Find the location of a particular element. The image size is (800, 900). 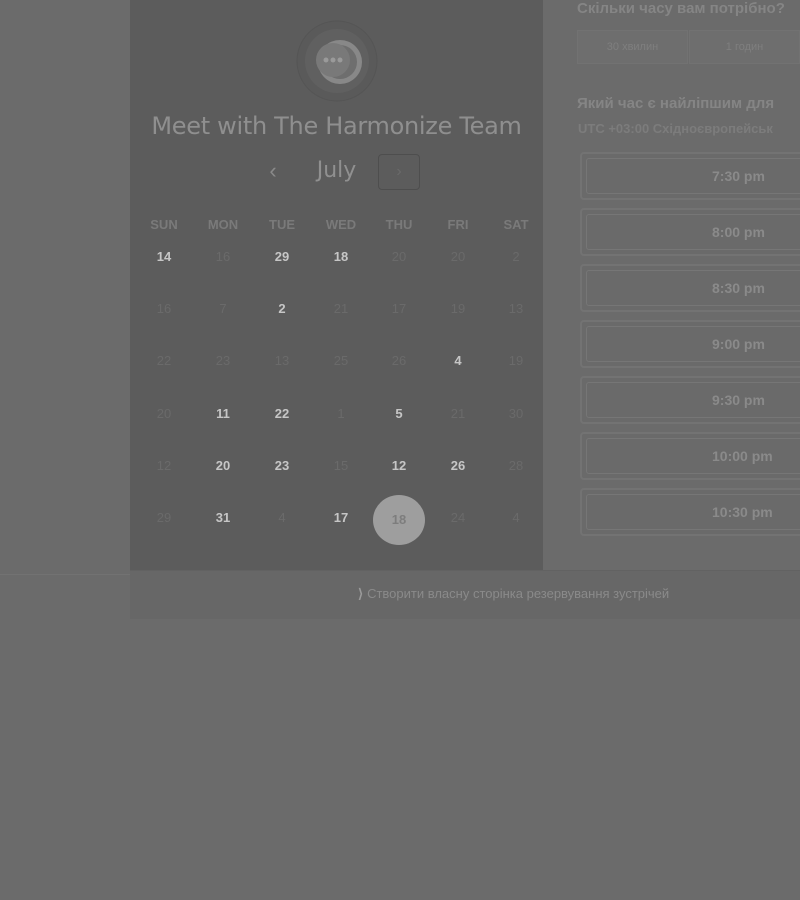

calendar-day: 31 is located at coordinates (223, 536).